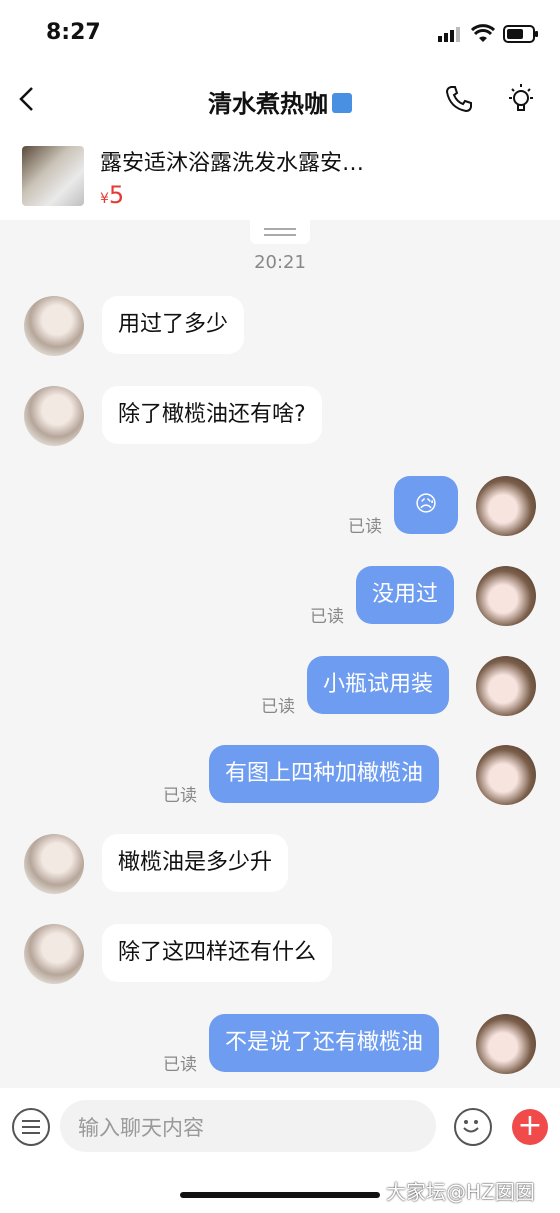 The image size is (560, 1213). I want to click on message-bubble: 除了这四样还有什么, so click(217, 953).